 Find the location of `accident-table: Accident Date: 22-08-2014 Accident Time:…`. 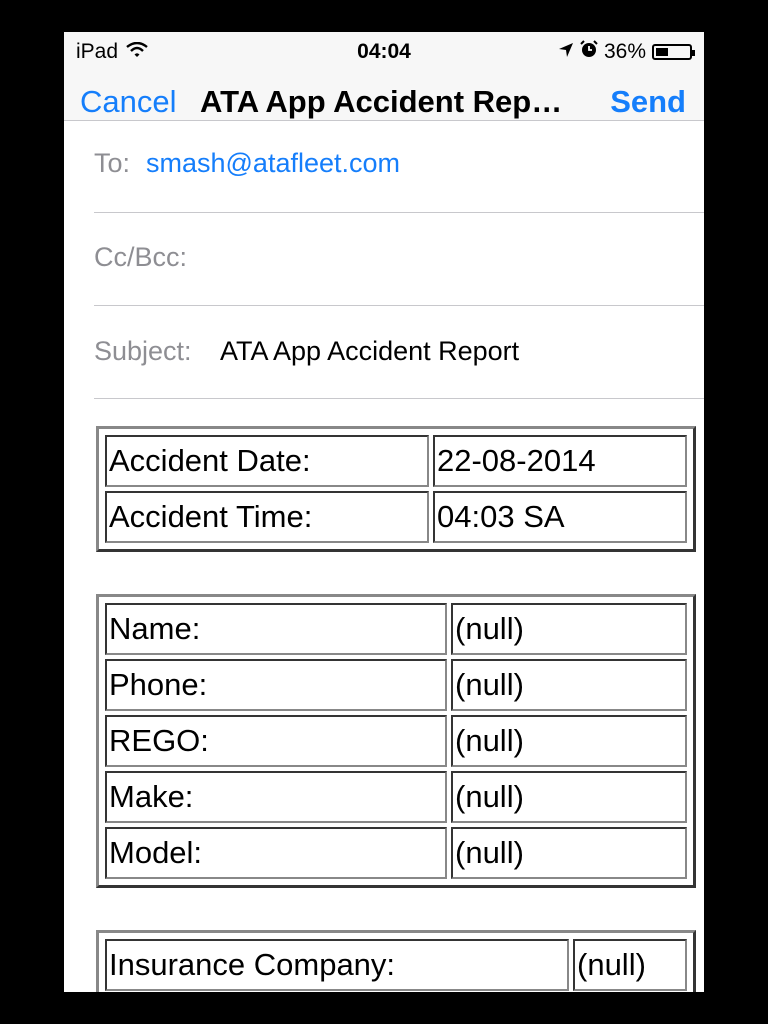

accident-table: Accident Date: 22-08-2014 Accident Time:… is located at coordinates (396, 489).